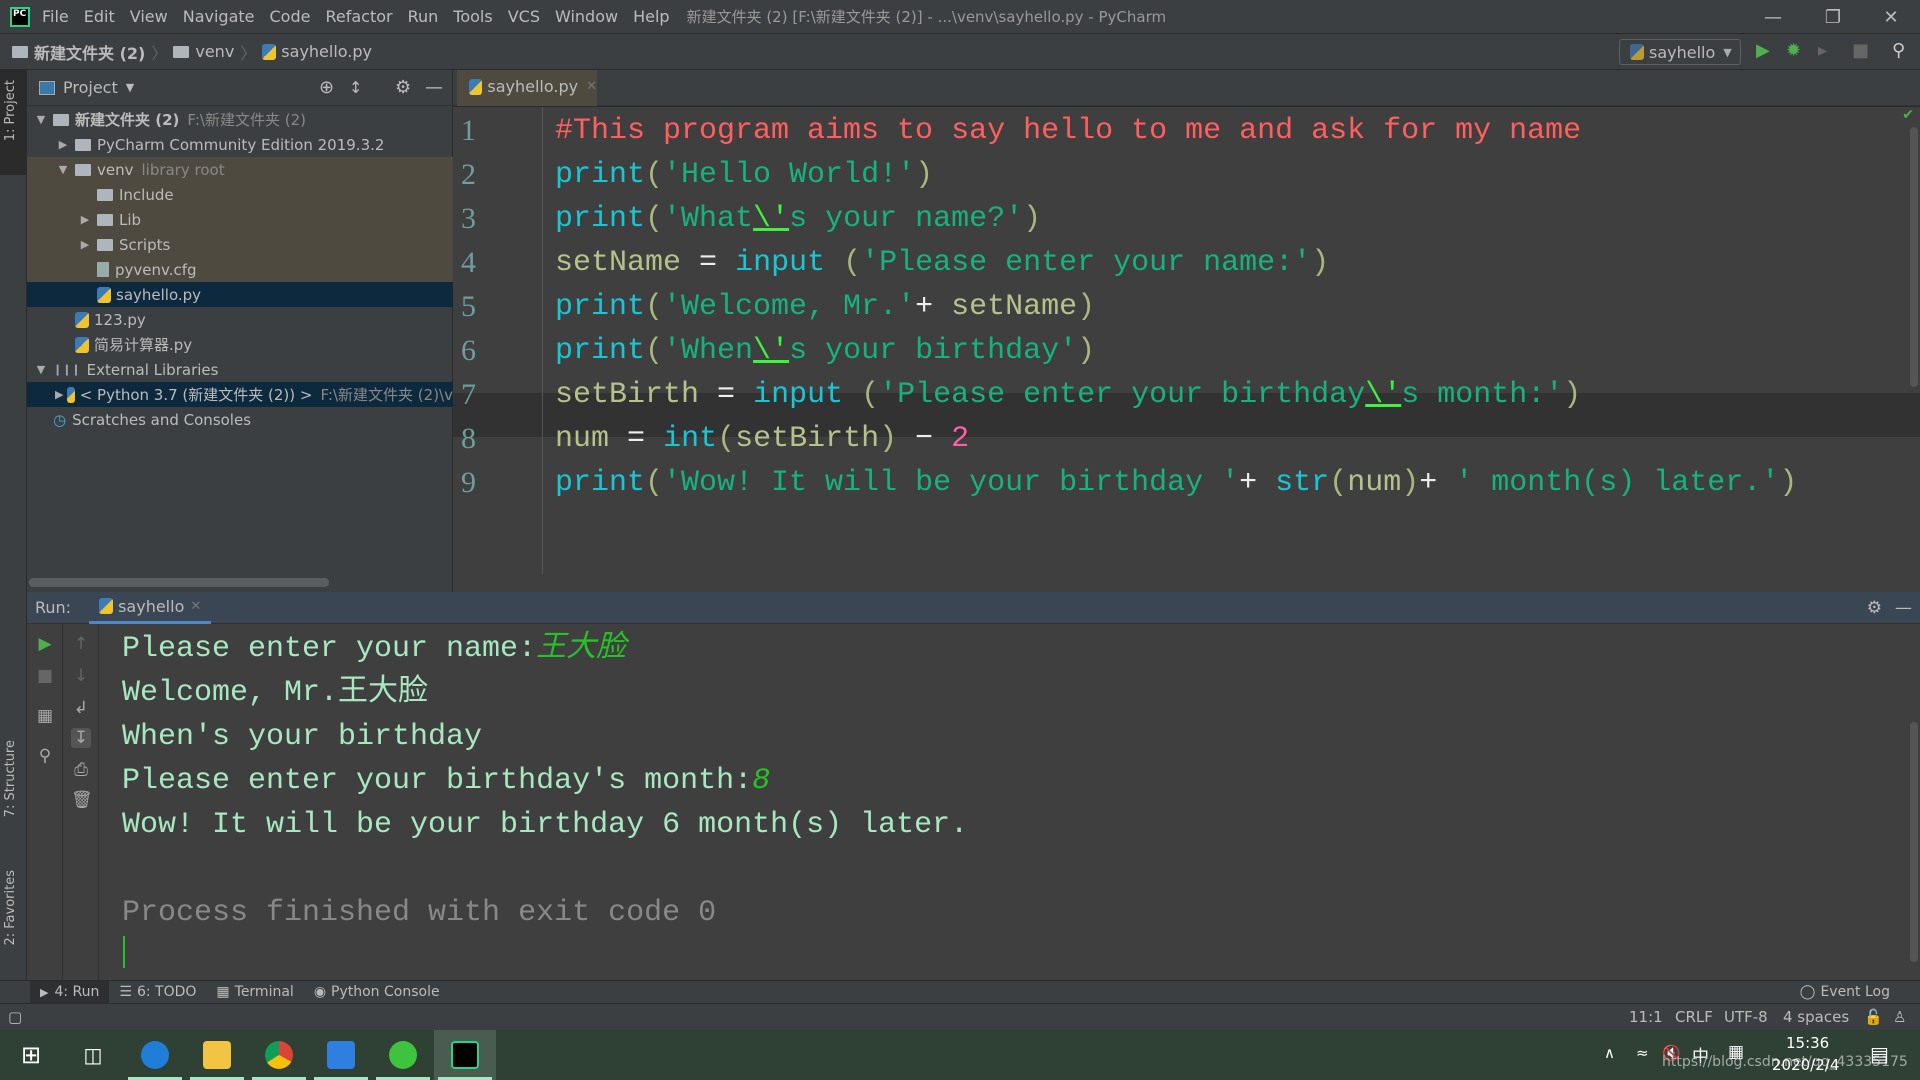  I want to click on tree-item: pyvenv.cfg, so click(240, 269).